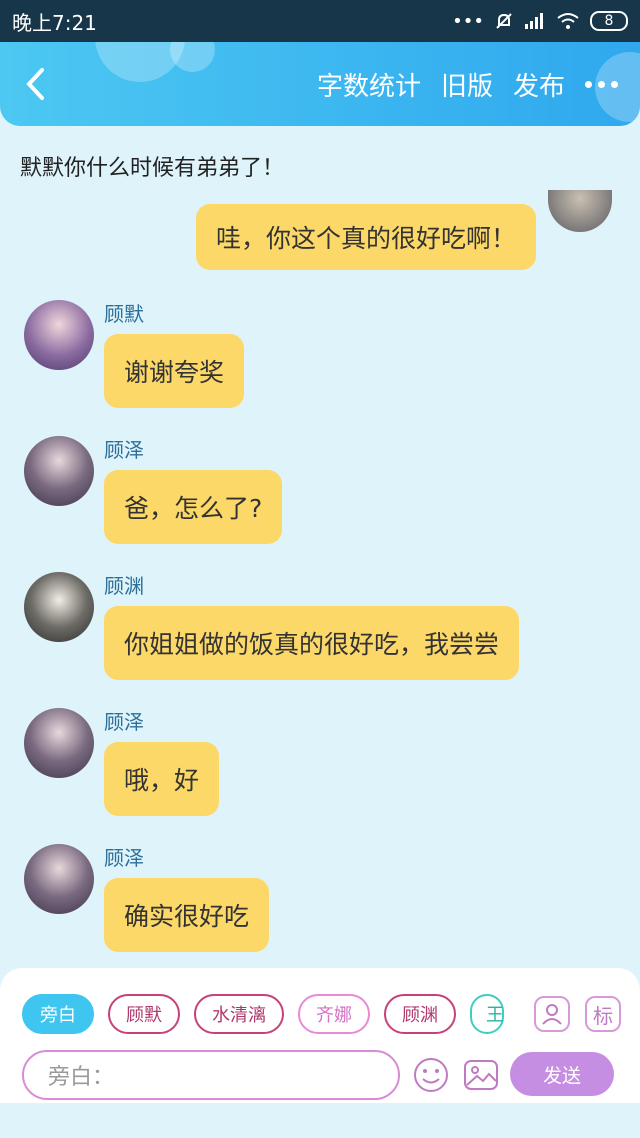 Image resolution: width=640 pixels, height=1138 pixels. I want to click on bottom-strip, so click(320, 1120).